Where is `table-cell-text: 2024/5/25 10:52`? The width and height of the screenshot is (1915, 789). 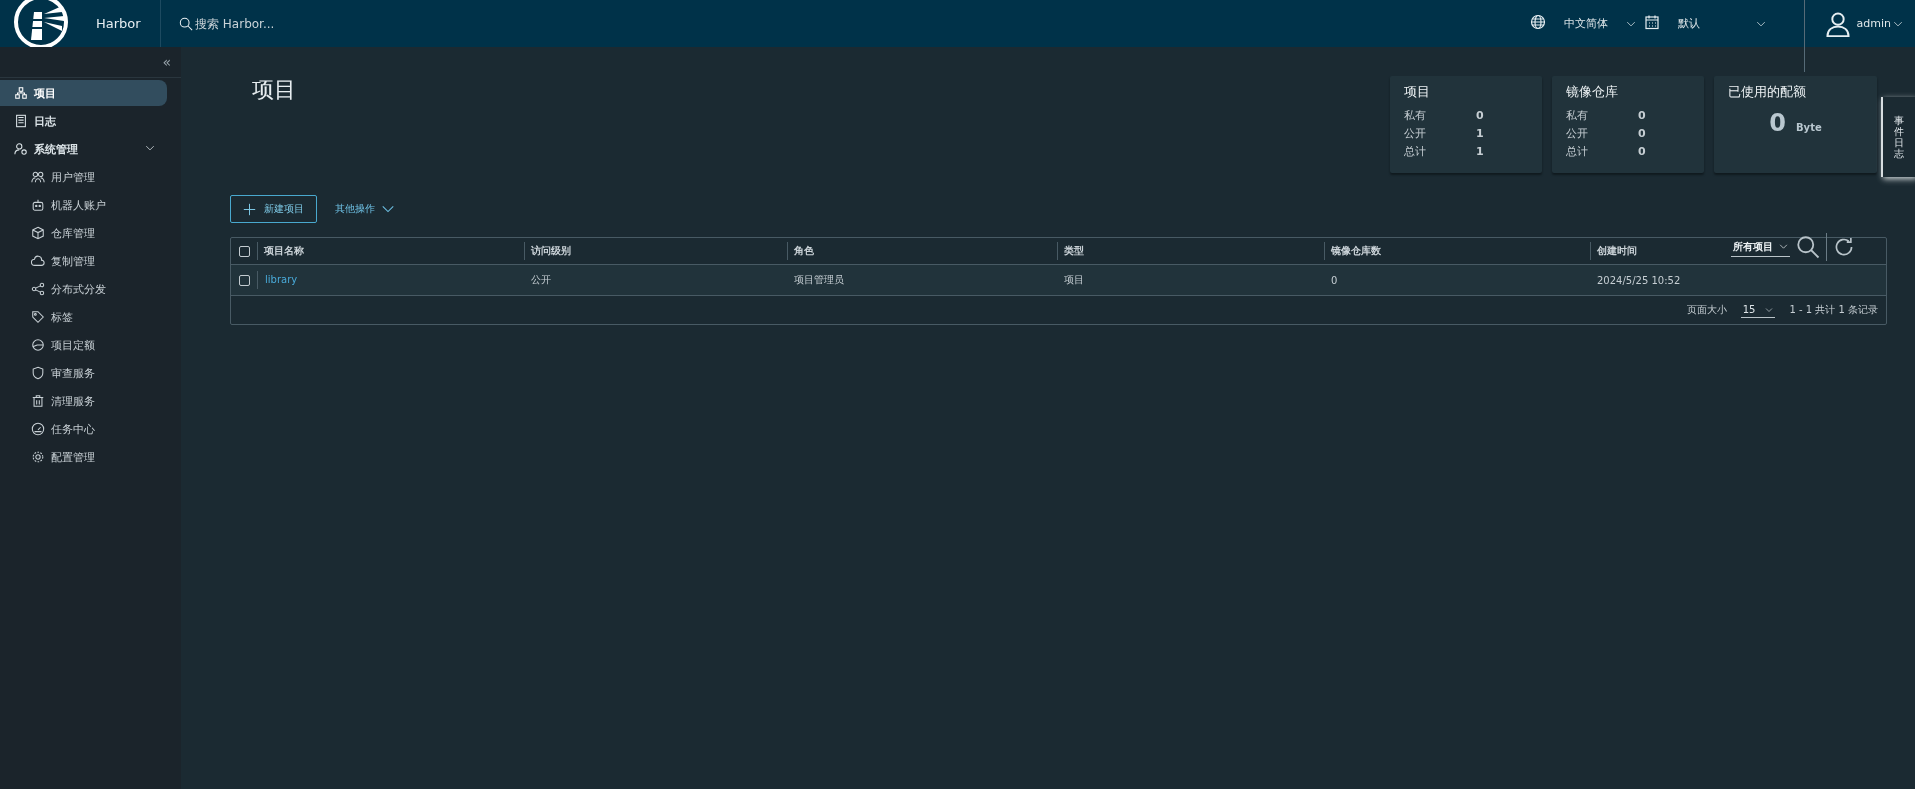 table-cell-text: 2024/5/25 10:52 is located at coordinates (1639, 280).